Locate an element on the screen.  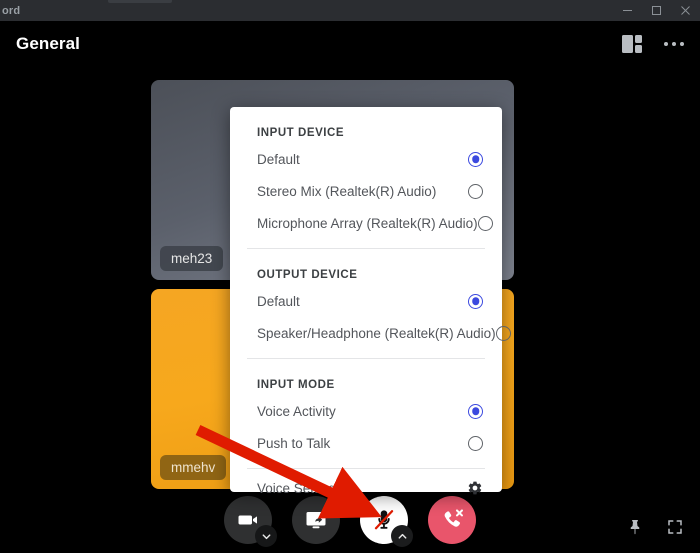
minimize-button is located at coordinates (627, 10).